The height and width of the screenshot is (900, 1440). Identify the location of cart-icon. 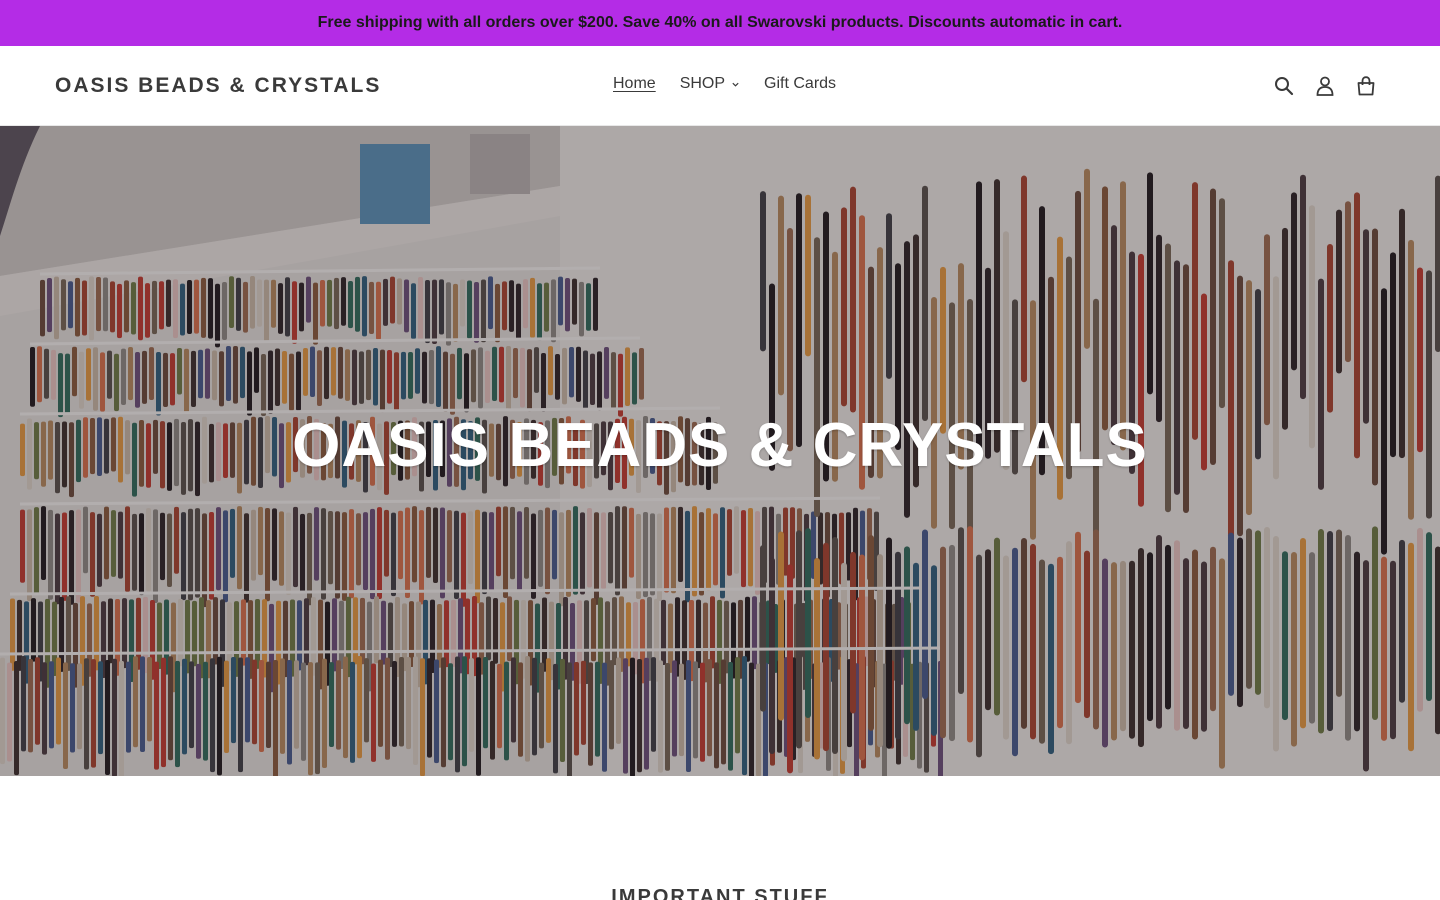
(1366, 86).